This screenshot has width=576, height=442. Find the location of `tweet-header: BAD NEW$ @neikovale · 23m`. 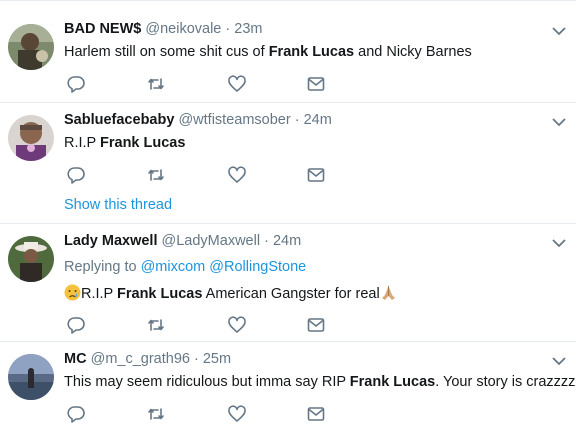

tweet-header: BAD NEW$ @neikovale · 23m is located at coordinates (163, 29).